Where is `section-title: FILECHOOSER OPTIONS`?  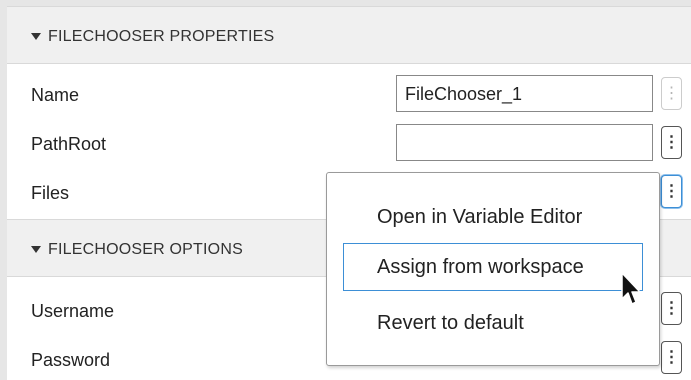 section-title: FILECHOOSER OPTIONS is located at coordinates (145, 249).